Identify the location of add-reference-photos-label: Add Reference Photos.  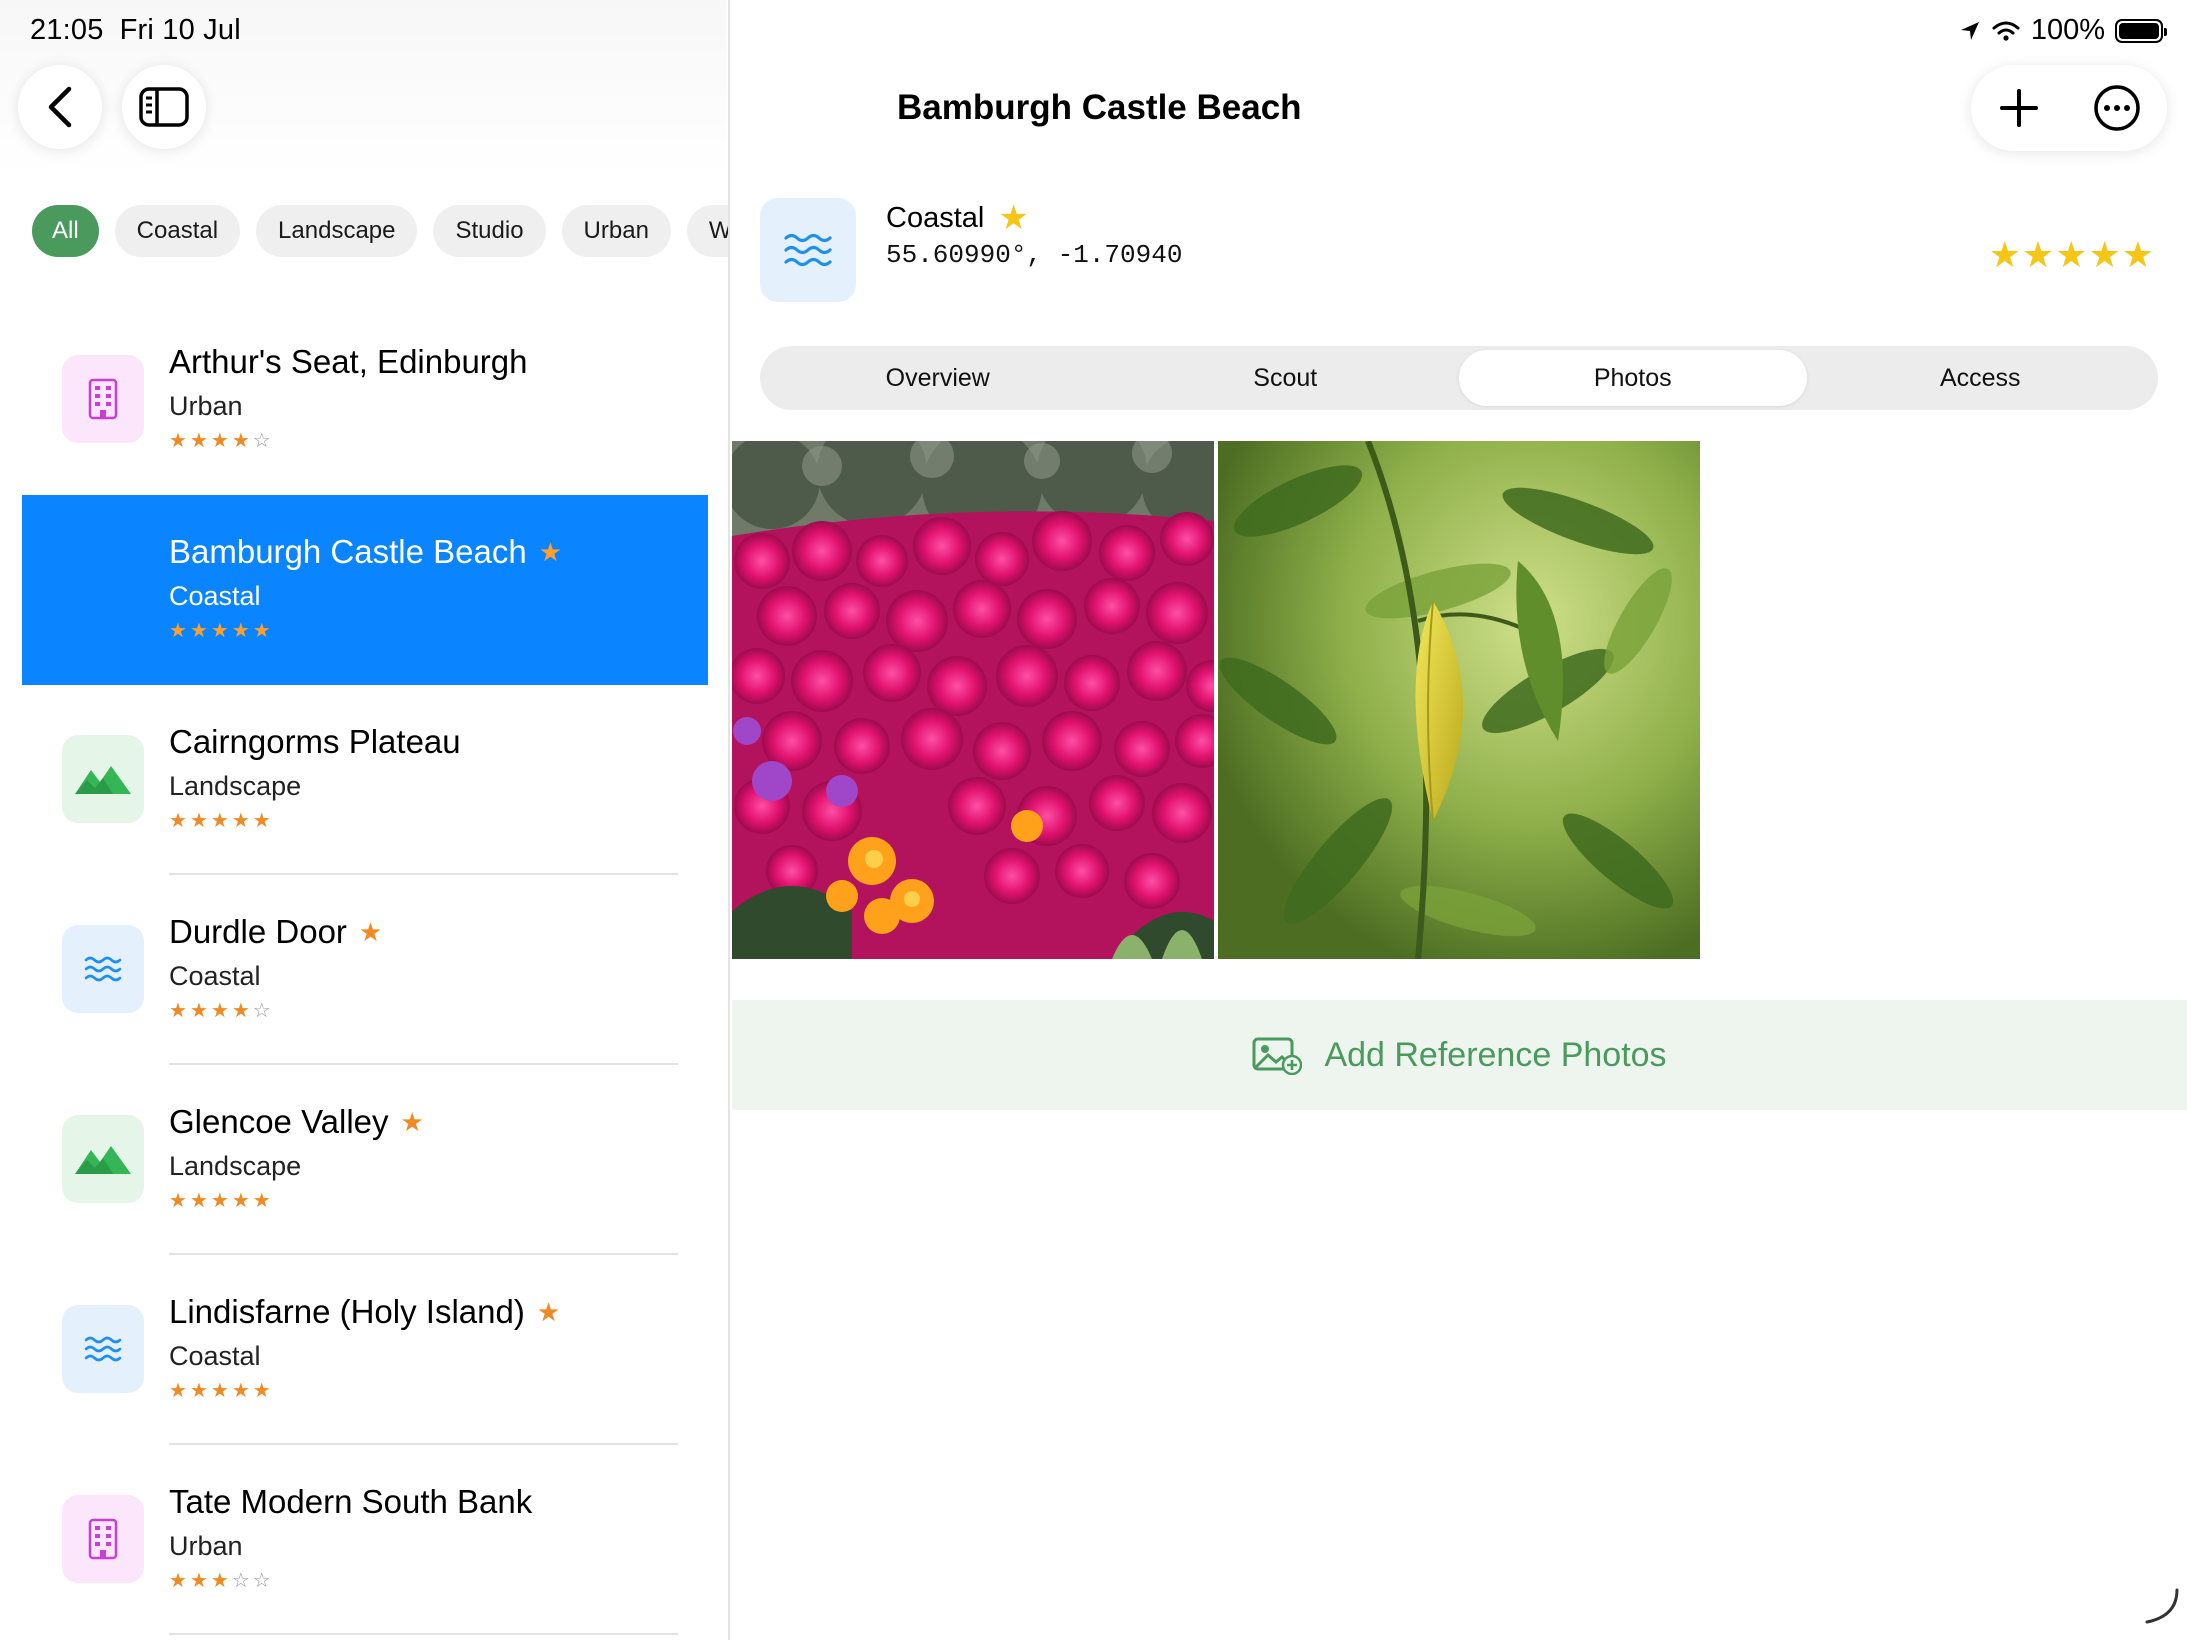
(1495, 1054).